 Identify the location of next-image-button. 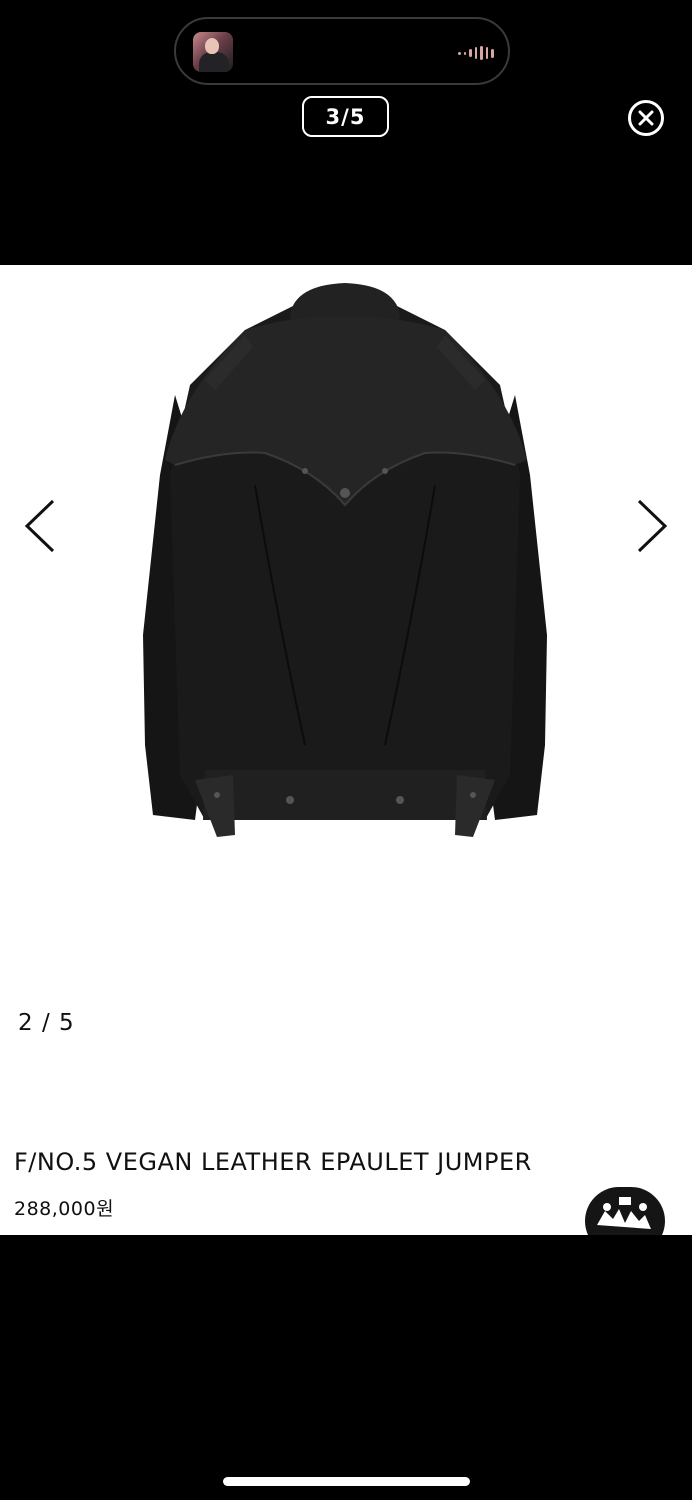
(652, 525).